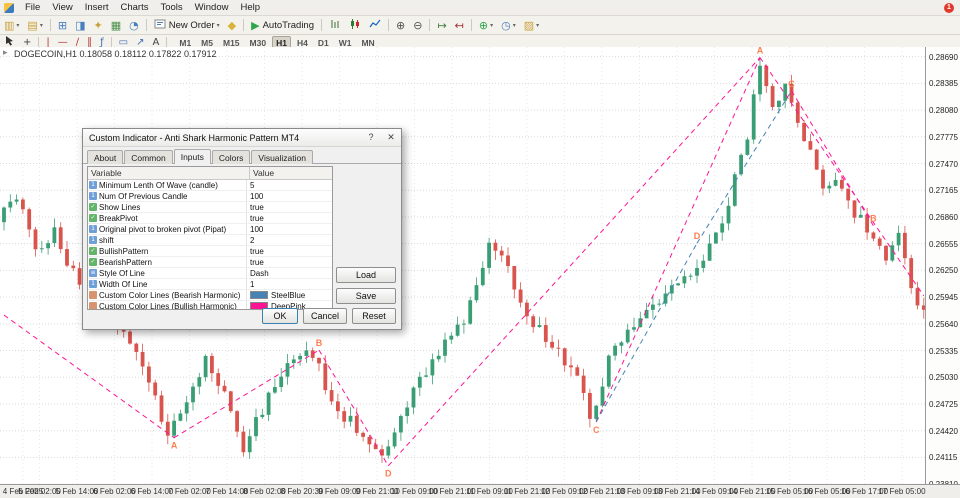 The height and width of the screenshot is (498, 960). I want to click on cancel-button: Cancel, so click(325, 316).